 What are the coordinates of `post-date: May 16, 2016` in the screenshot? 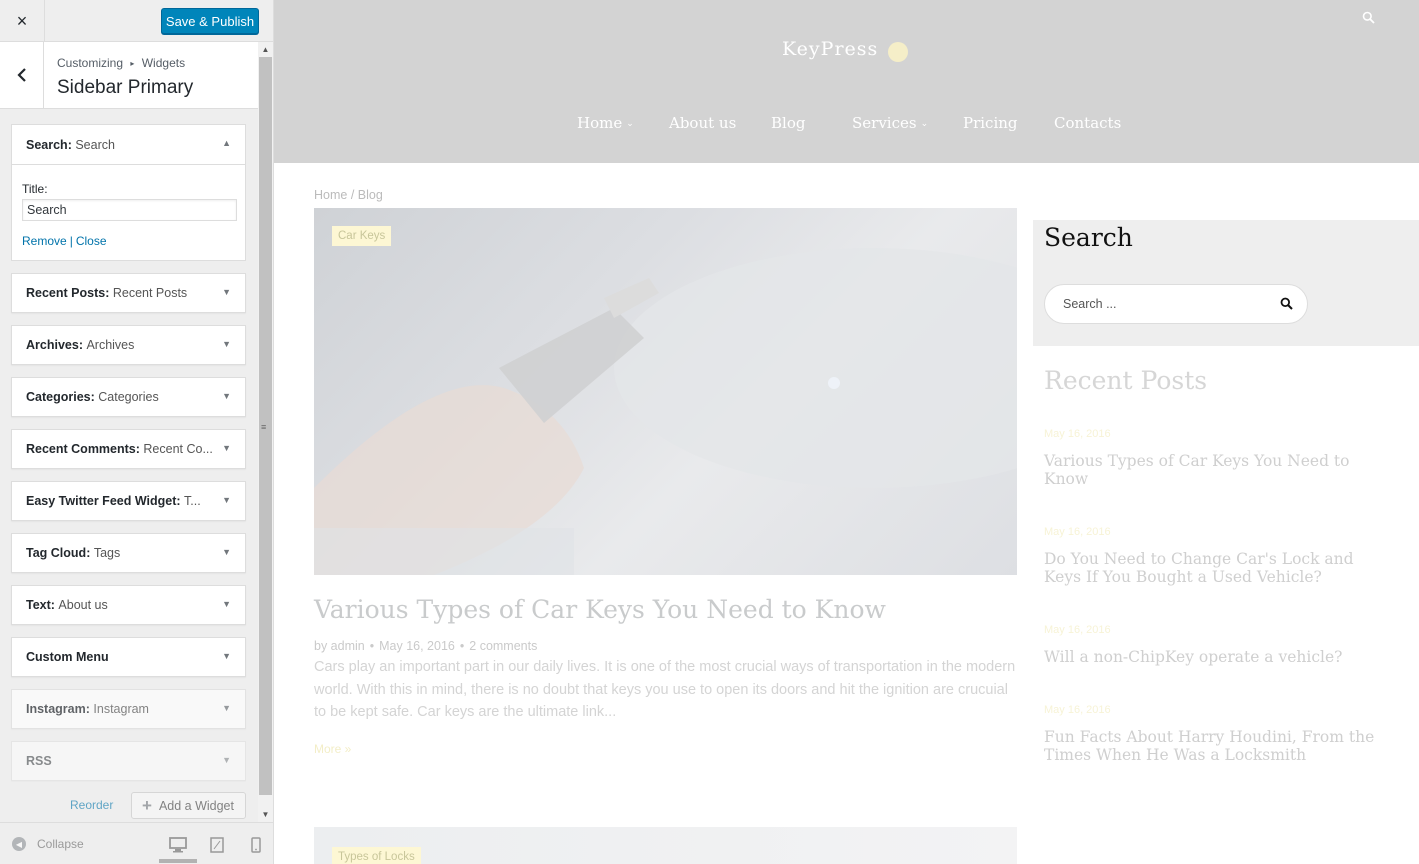 It's located at (417, 646).